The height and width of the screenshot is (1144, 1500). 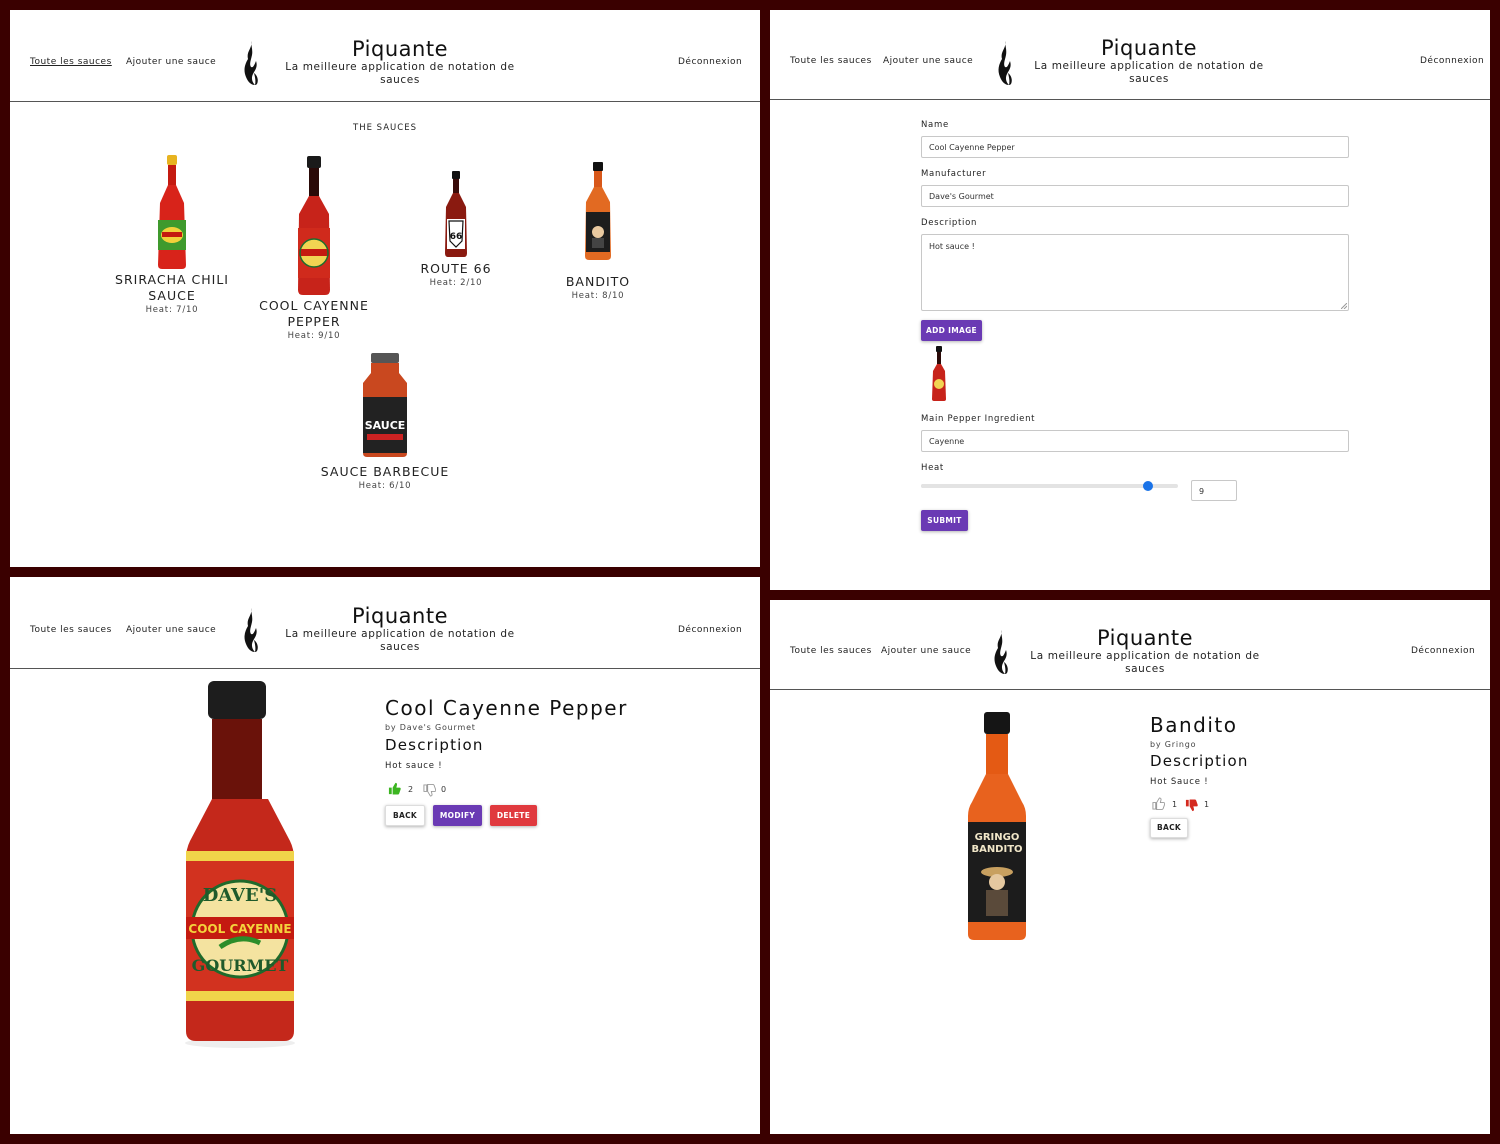 I want to click on sauce-description: Hot Sauce !, so click(x=1179, y=782).